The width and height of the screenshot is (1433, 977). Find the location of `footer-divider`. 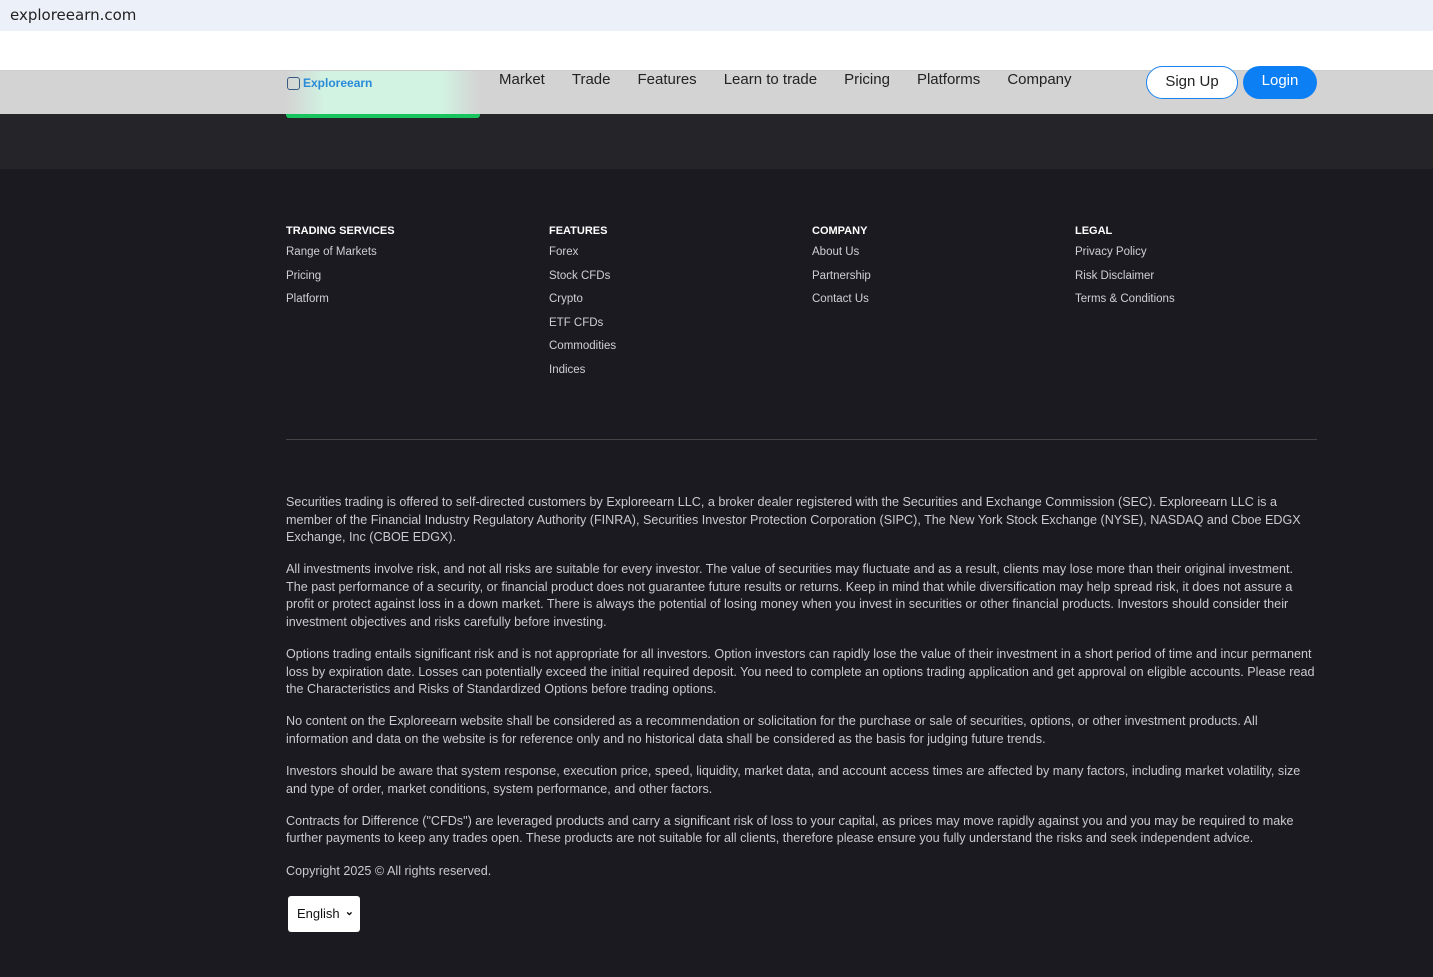

footer-divider is located at coordinates (801, 439).